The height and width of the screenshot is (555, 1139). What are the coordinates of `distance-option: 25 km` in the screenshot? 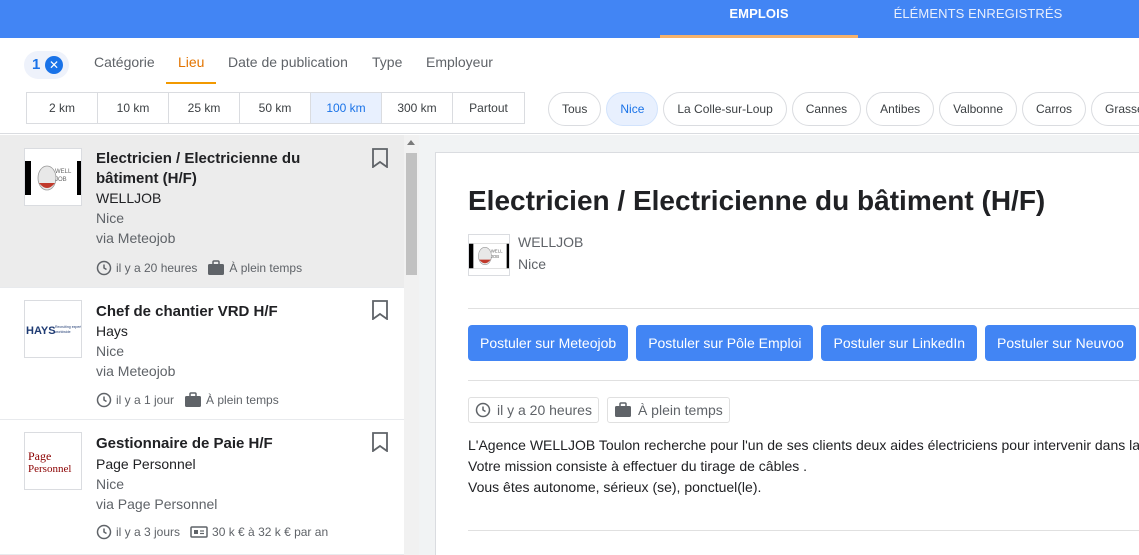 It's located at (204, 108).